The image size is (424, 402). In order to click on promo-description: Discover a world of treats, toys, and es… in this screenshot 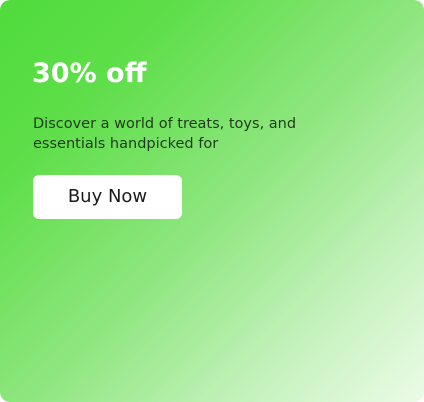, I will do `click(165, 134)`.